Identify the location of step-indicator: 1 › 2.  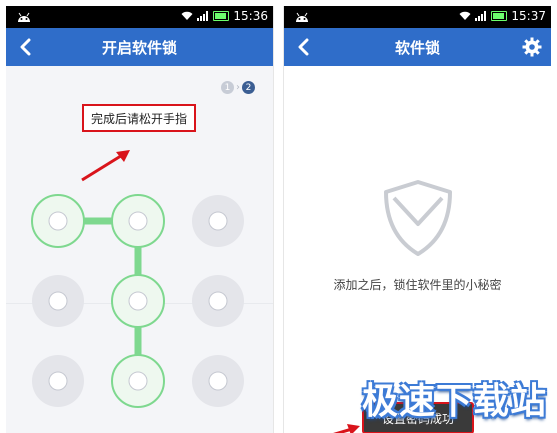
(238, 87).